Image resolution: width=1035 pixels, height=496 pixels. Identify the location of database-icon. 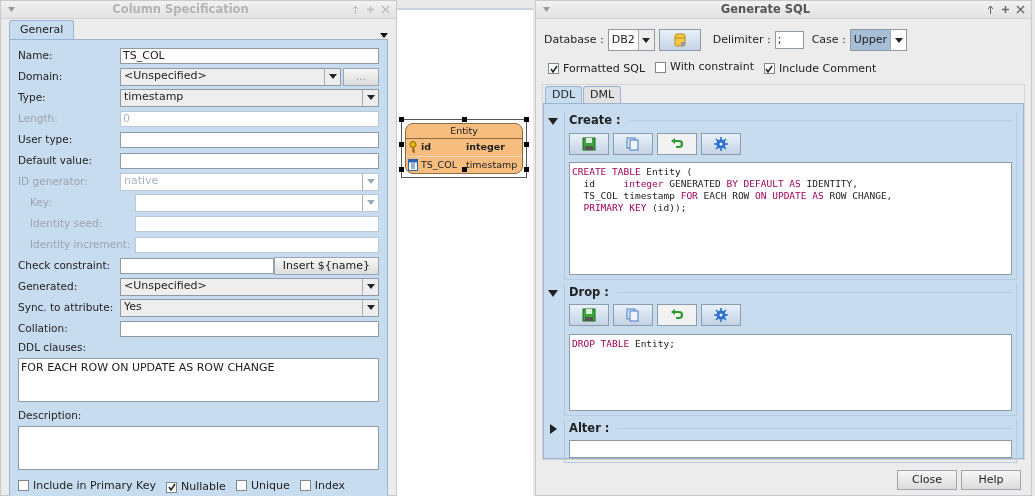
(679, 40).